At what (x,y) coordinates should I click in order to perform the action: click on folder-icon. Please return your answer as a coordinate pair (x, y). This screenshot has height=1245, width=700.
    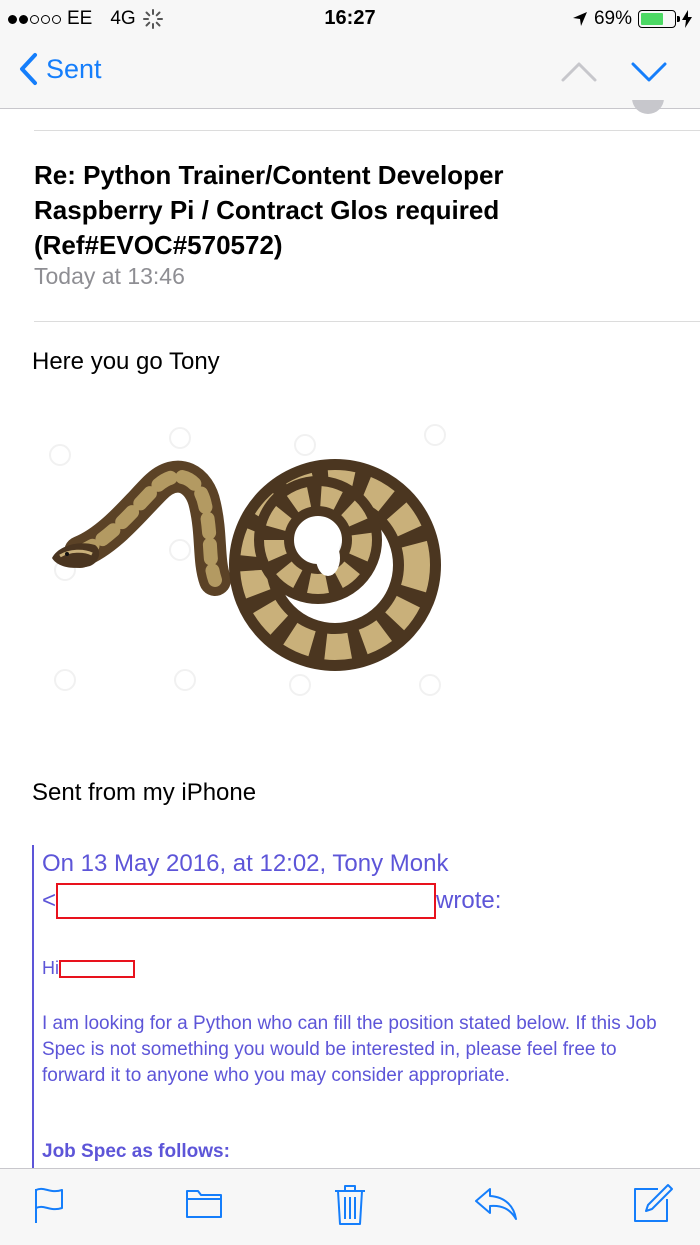
    Looking at the image, I should click on (204, 1203).